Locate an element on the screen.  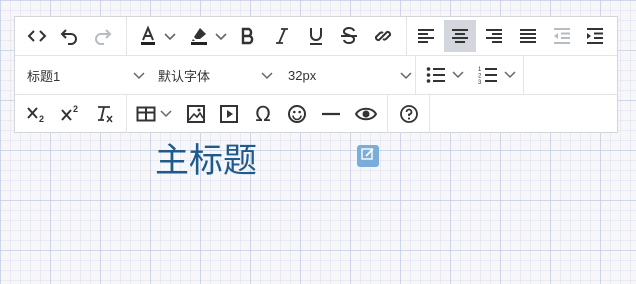
emoji-icon is located at coordinates (297, 114).